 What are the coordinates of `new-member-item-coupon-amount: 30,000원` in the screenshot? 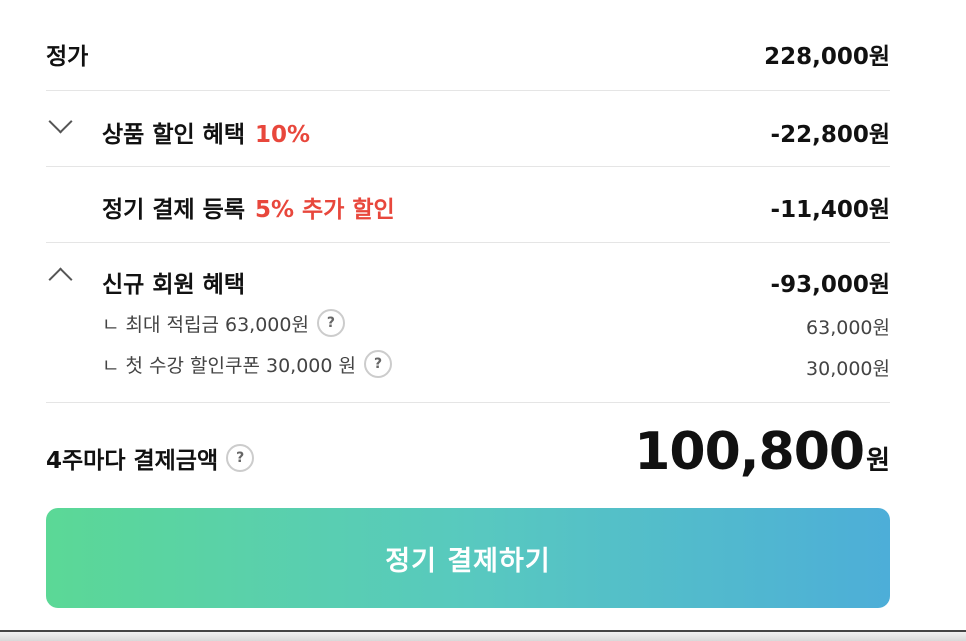 It's located at (848, 369).